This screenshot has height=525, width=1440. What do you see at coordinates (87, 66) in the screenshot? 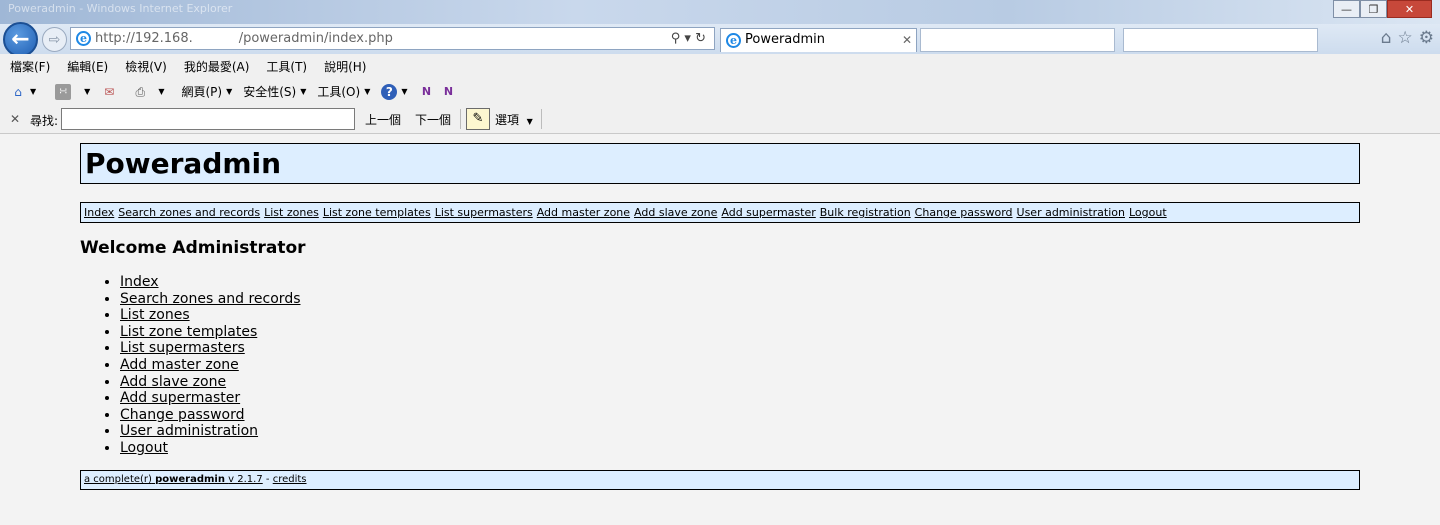
I see `menu-edit: 編輯(E)` at bounding box center [87, 66].